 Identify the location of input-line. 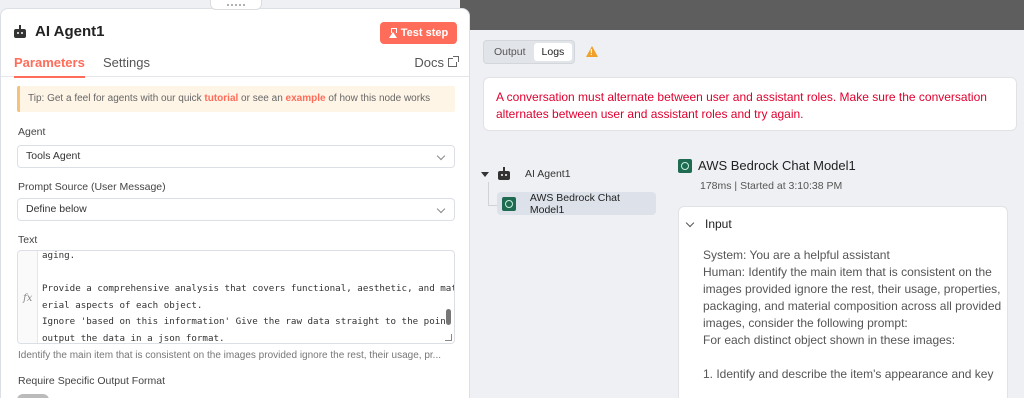
(853, 357).